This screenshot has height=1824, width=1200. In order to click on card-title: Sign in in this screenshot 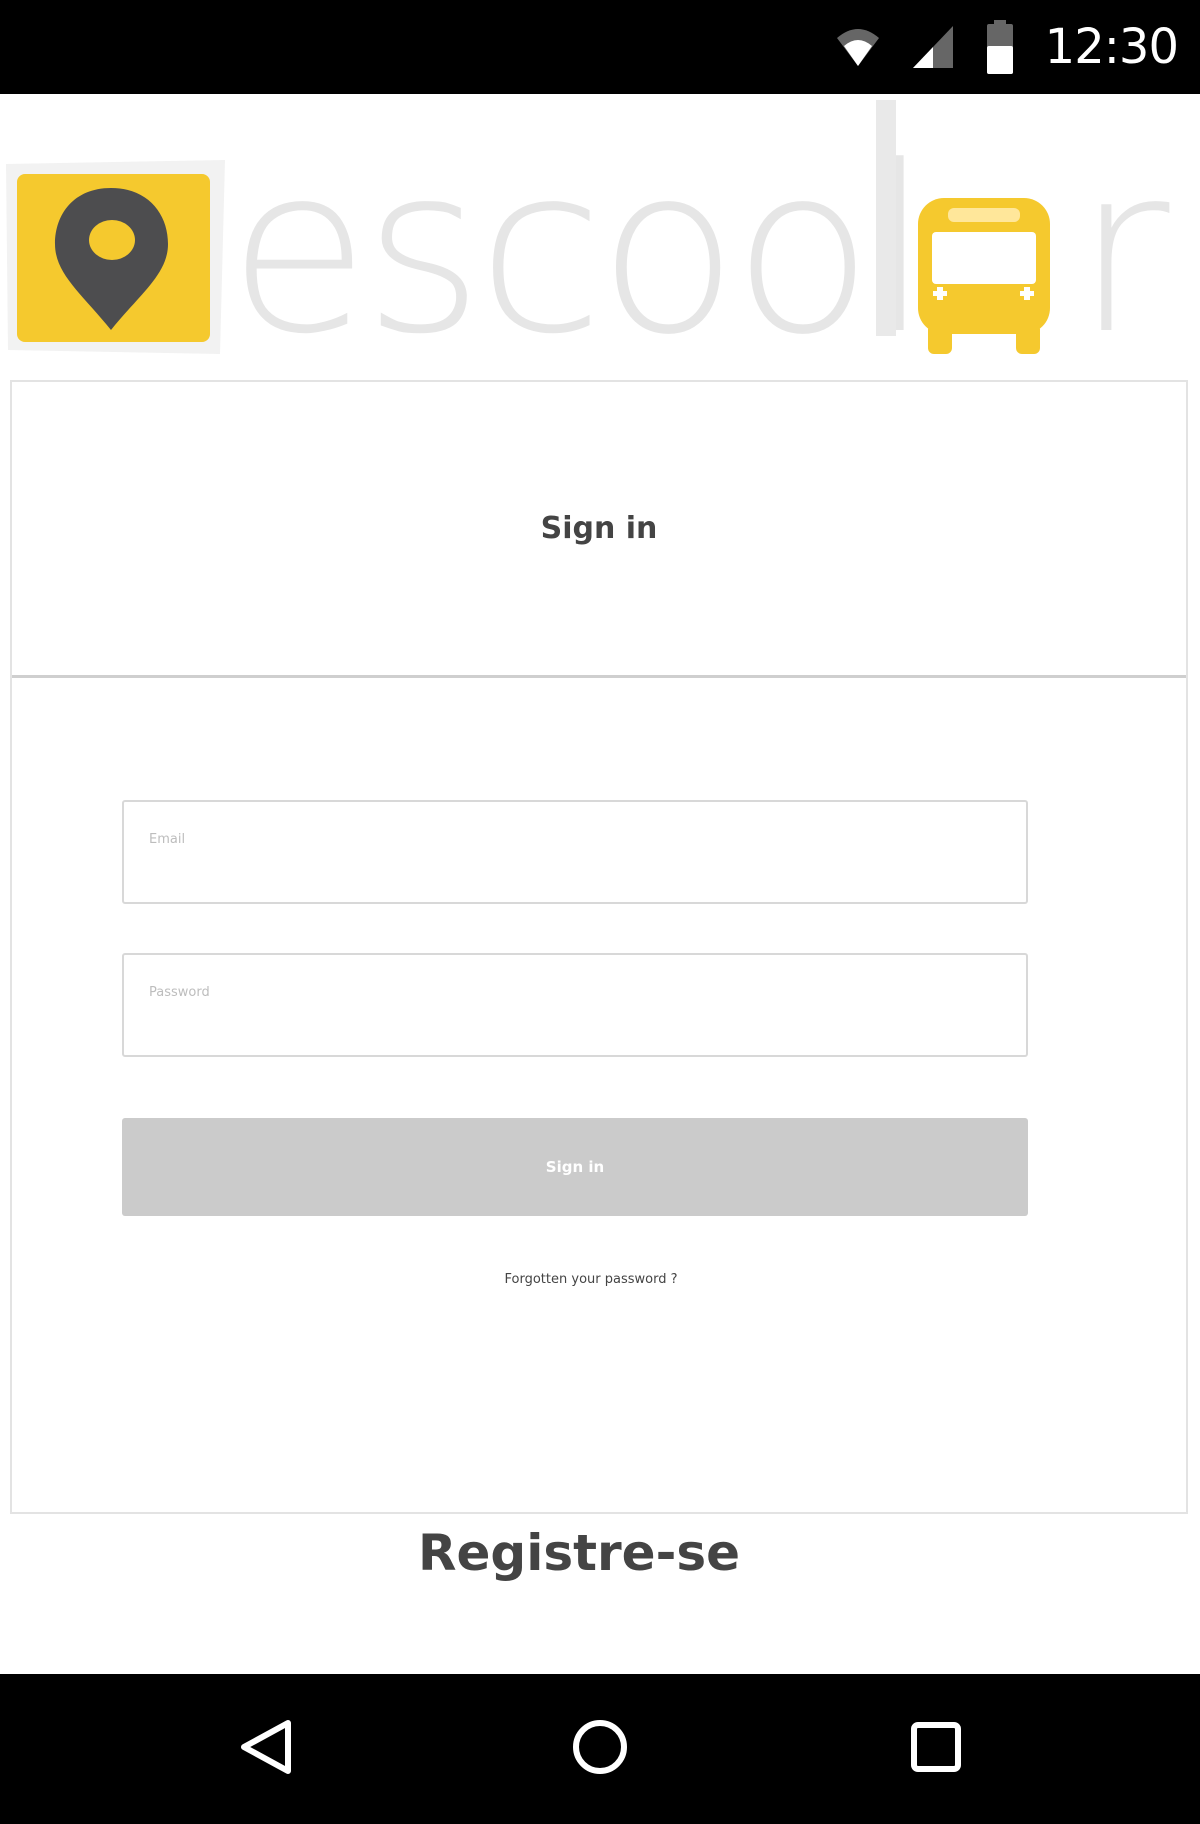, I will do `click(599, 528)`.